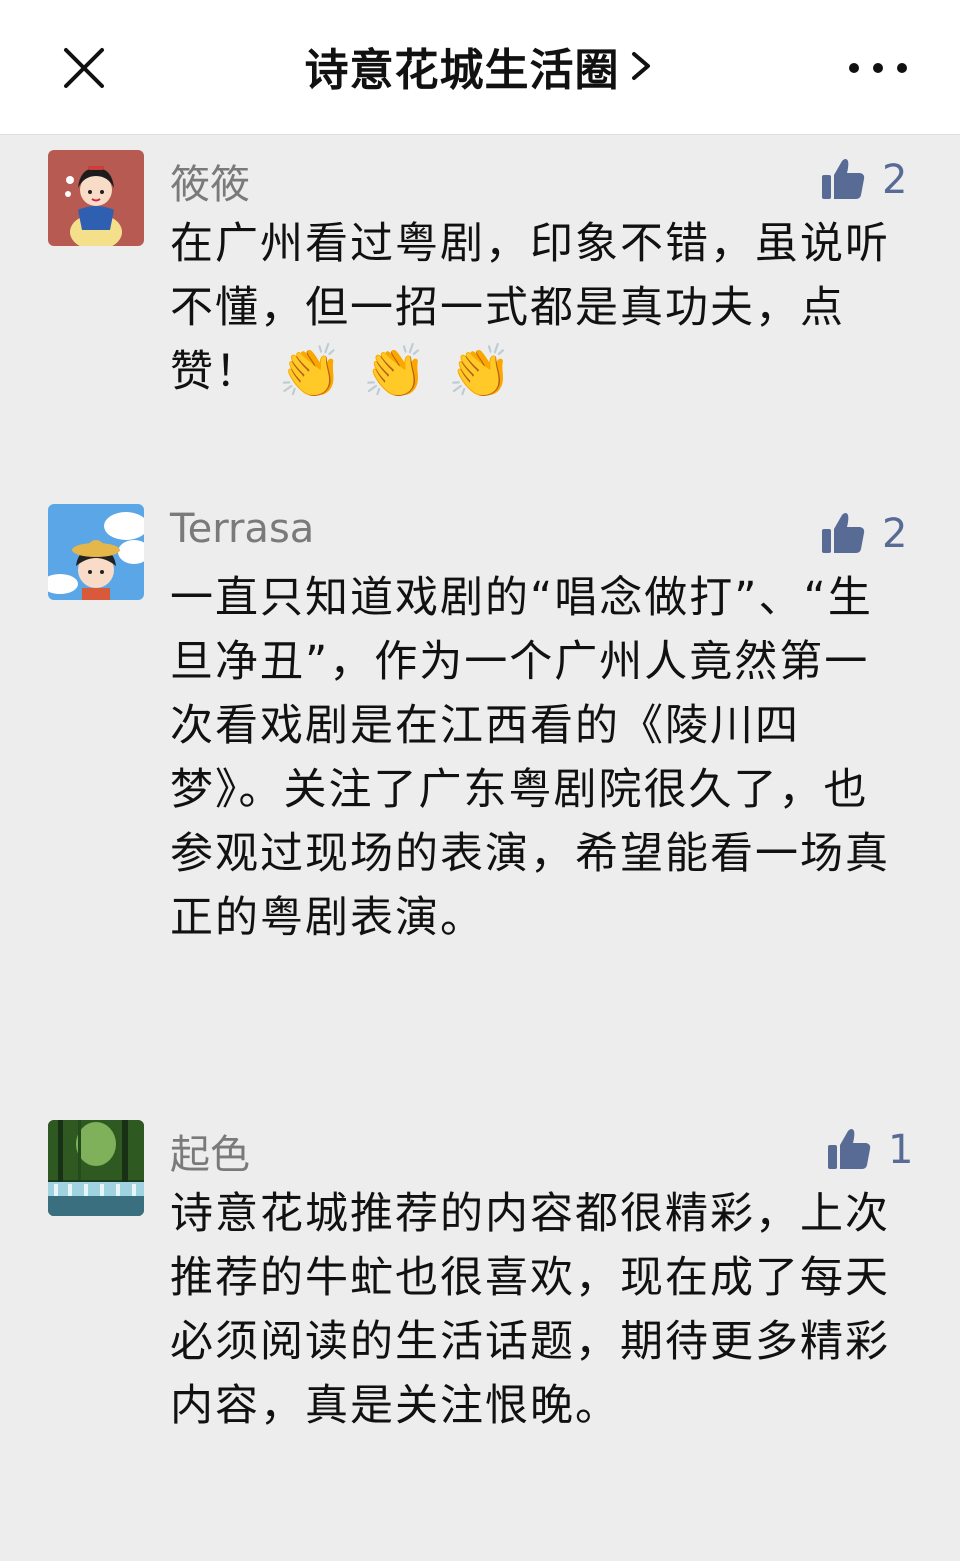 The height and width of the screenshot is (1561, 960). Describe the element at coordinates (210, 181) in the screenshot. I see `username: 筱筱` at that location.